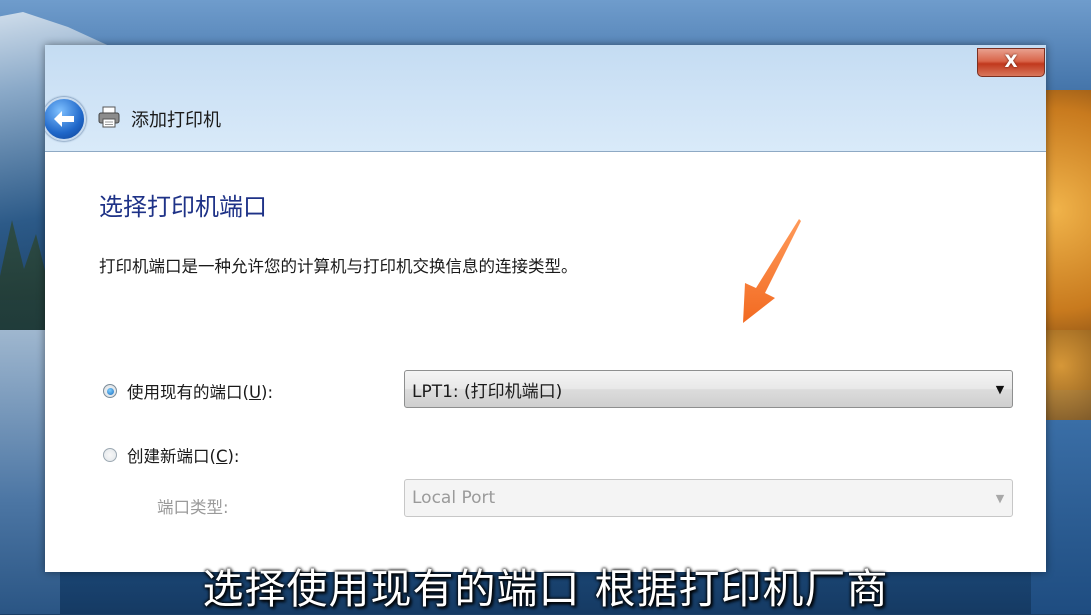  I want to click on port-type-value: Local Port, so click(454, 498).